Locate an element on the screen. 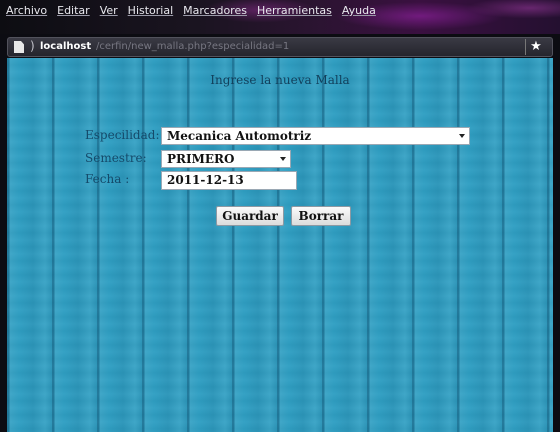  menu-archivo: Archivo is located at coordinates (26, 10).